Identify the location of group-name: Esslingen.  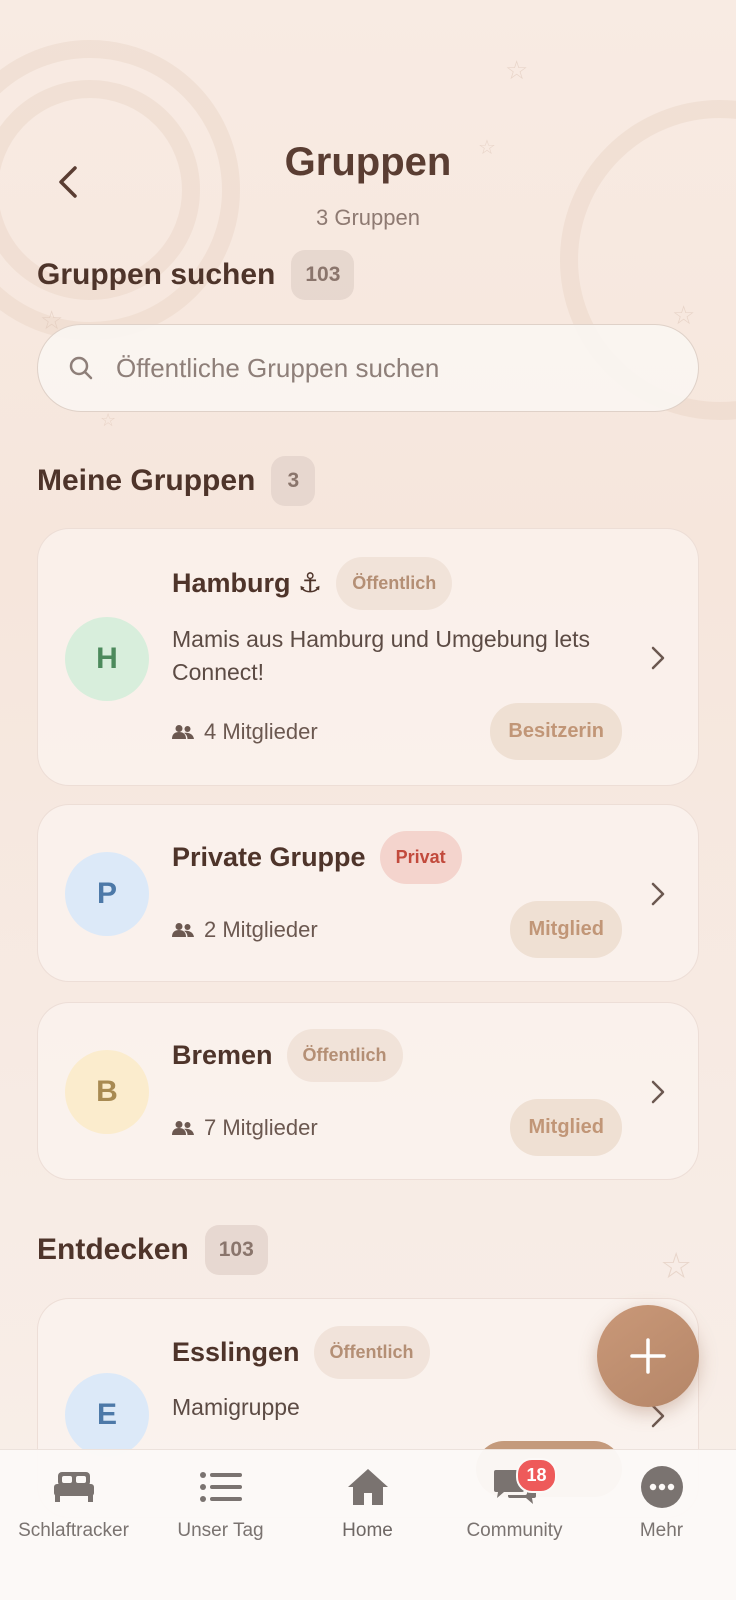
(236, 1352).